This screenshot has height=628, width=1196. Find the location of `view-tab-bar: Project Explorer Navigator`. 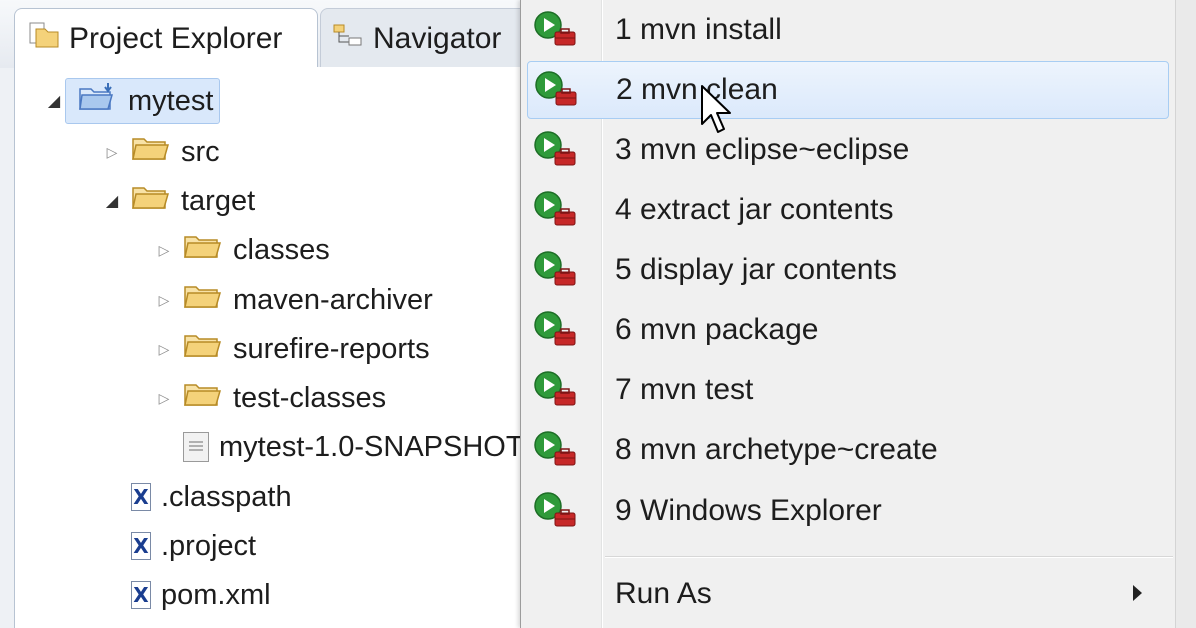

view-tab-bar: Project Explorer Navigator is located at coordinates (280, 34).